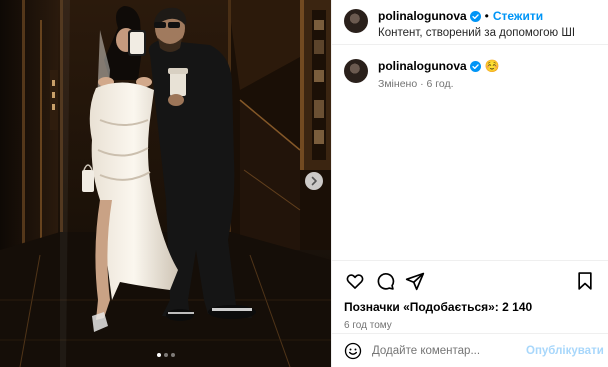 This screenshot has width=608, height=367. Describe the element at coordinates (470, 307) in the screenshot. I see `likes-count: Позначки «Подобається»: 2 140` at that location.